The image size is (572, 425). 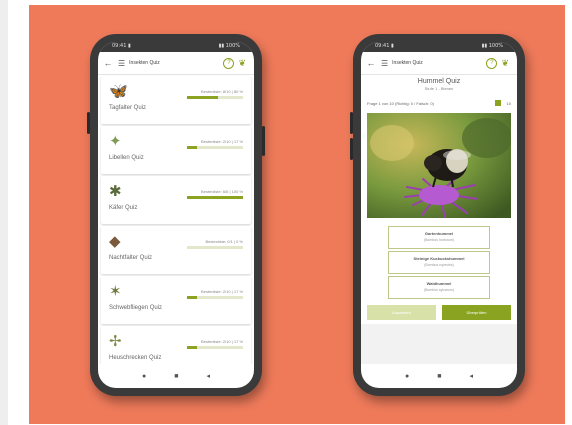 I want to click on quiz-subtitle: Stufe 1 - Bienen, so click(x=439, y=88).